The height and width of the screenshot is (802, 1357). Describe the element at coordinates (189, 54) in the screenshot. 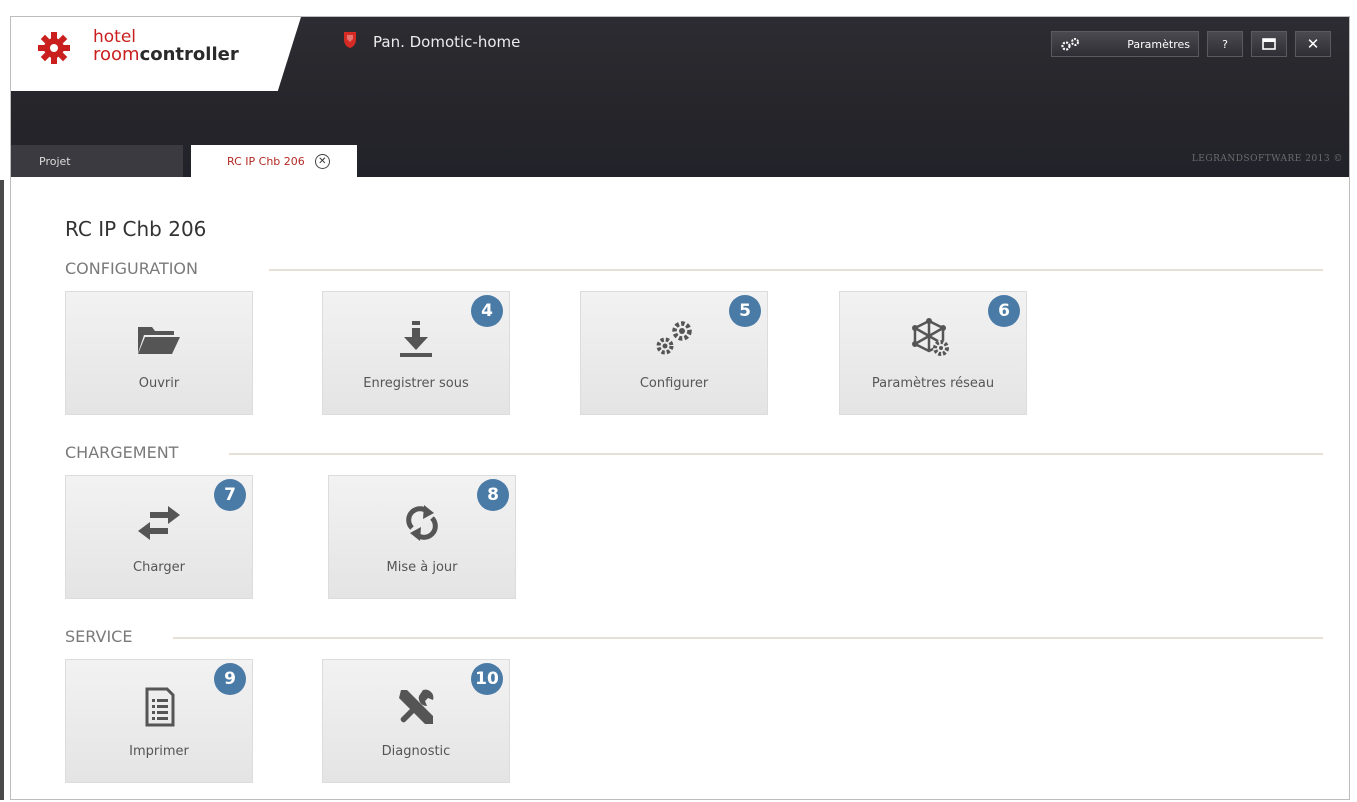

I see `logo-text-controller: controller` at that location.